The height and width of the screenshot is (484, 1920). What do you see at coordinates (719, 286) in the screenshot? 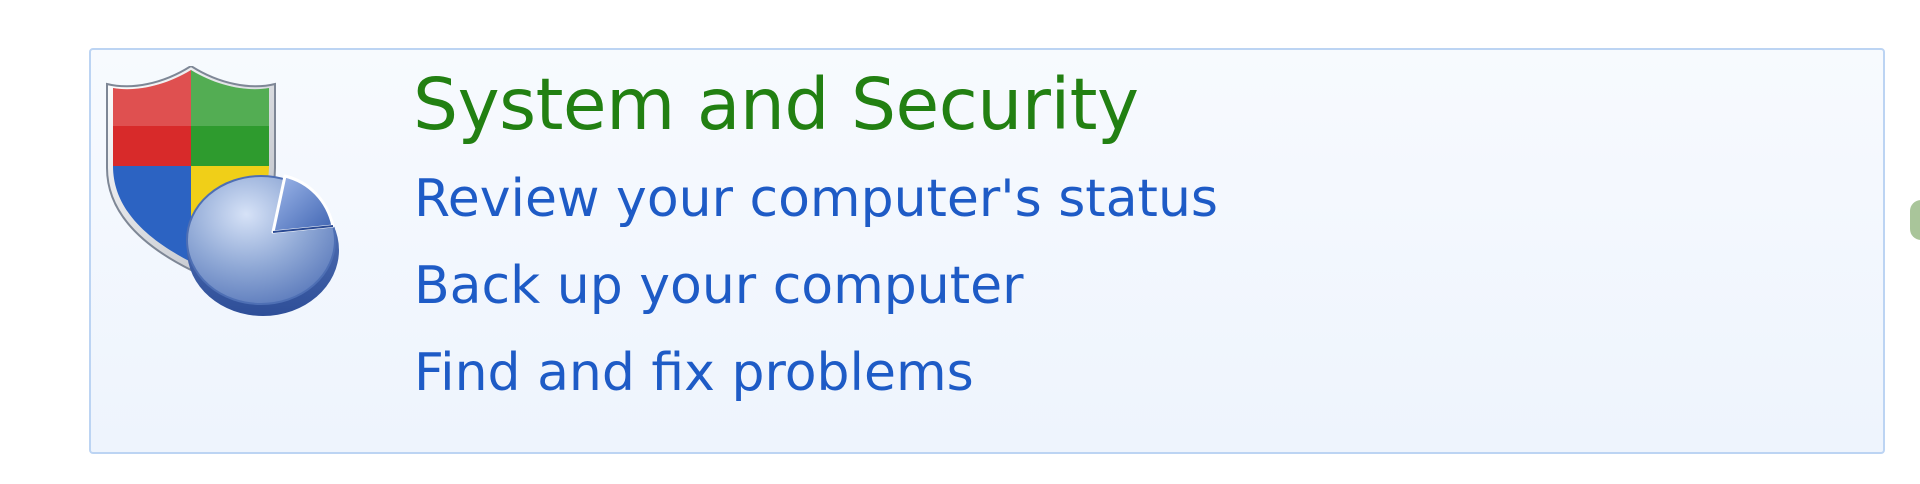
I see `backup-computer-link: Back up your computer` at bounding box center [719, 286].